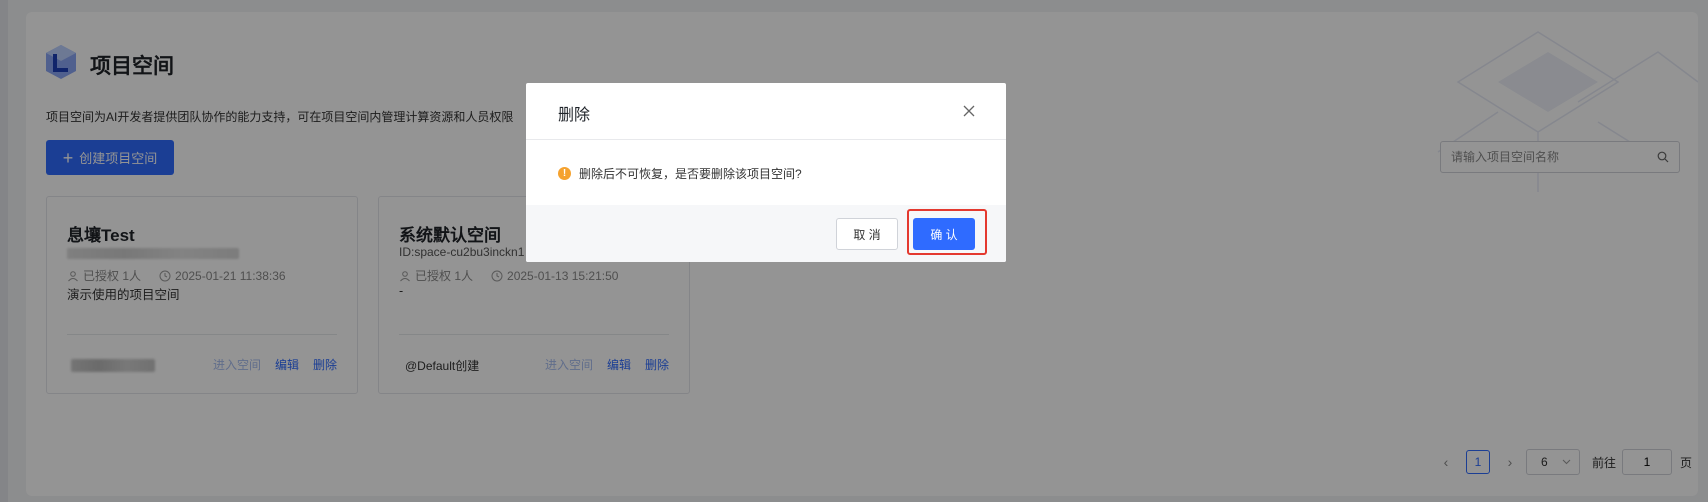 The height and width of the screenshot is (502, 1708). Describe the element at coordinates (564, 173) in the screenshot. I see `warning-icon: !` at that location.